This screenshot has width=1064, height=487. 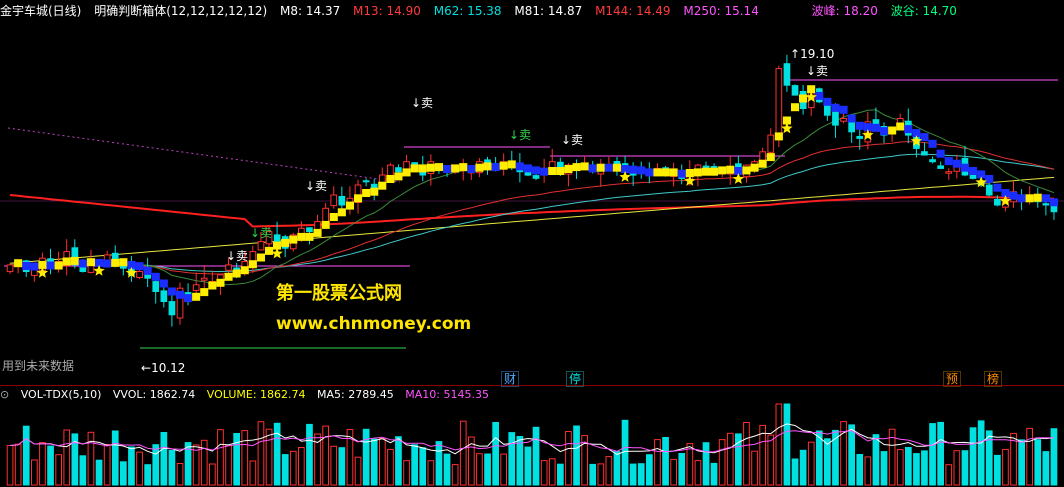 What do you see at coordinates (795, 54) in the screenshot?
I see `high-marker-icon: ↑` at bounding box center [795, 54].